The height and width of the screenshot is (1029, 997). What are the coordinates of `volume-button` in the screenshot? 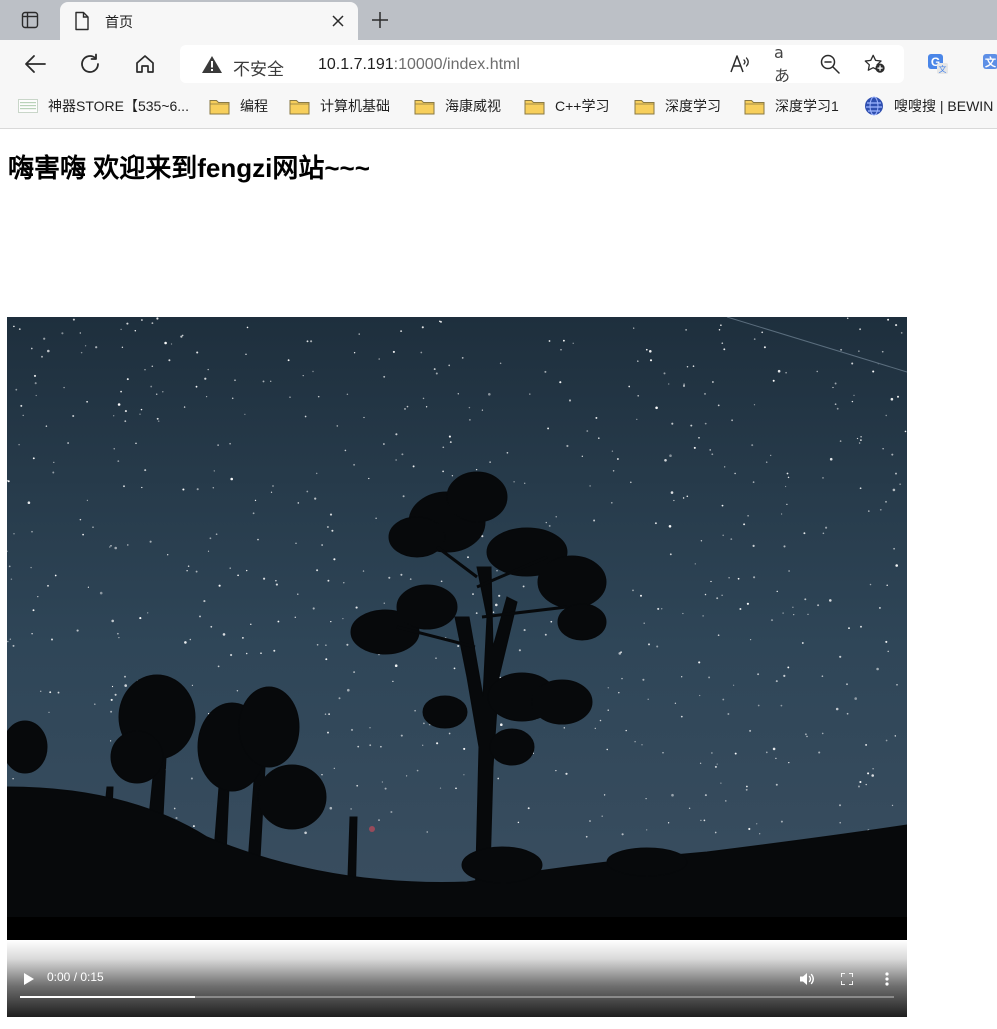 It's located at (807, 979).